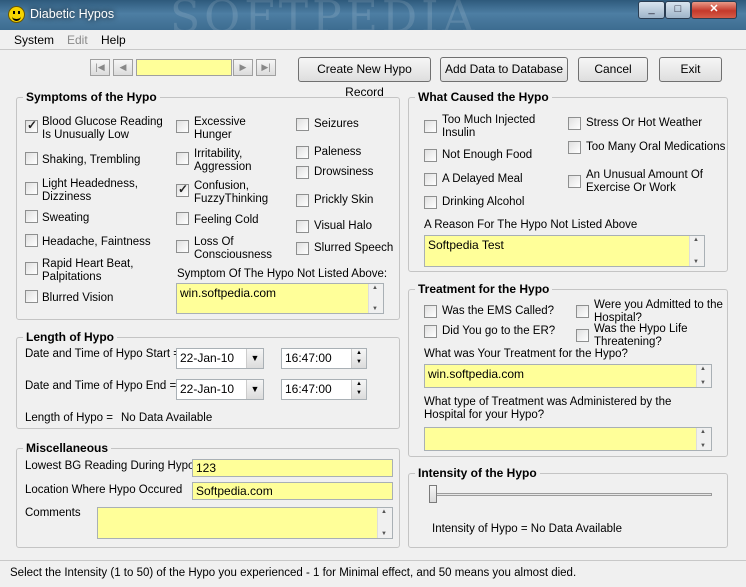 The image size is (746, 587). Describe the element at coordinates (266, 67) in the screenshot. I see `nav-last-button: ▶|` at that location.